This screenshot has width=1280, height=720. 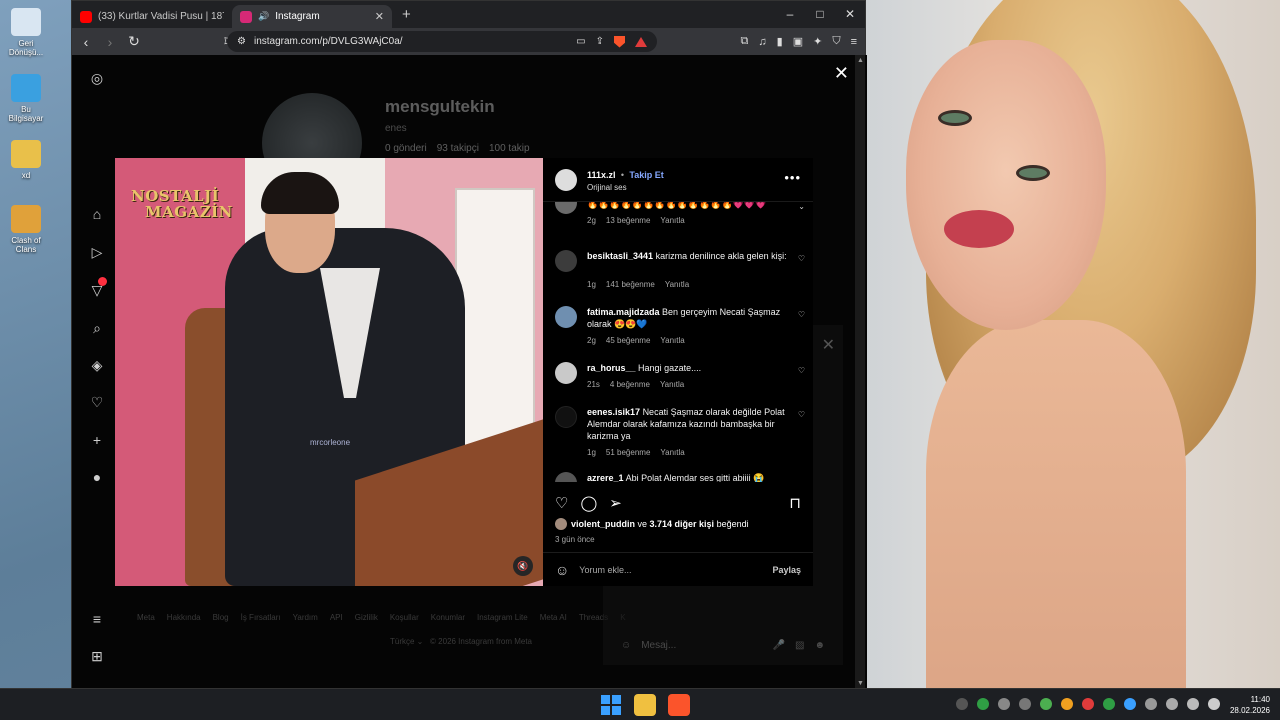 What do you see at coordinates (1172, 704) in the screenshot?
I see `display-icon` at bounding box center [1172, 704].